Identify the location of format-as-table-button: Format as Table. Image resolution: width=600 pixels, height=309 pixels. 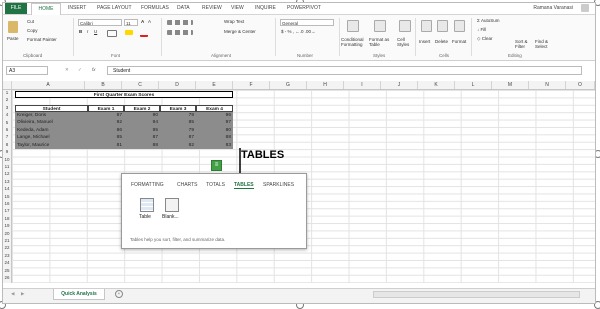
(381, 42).